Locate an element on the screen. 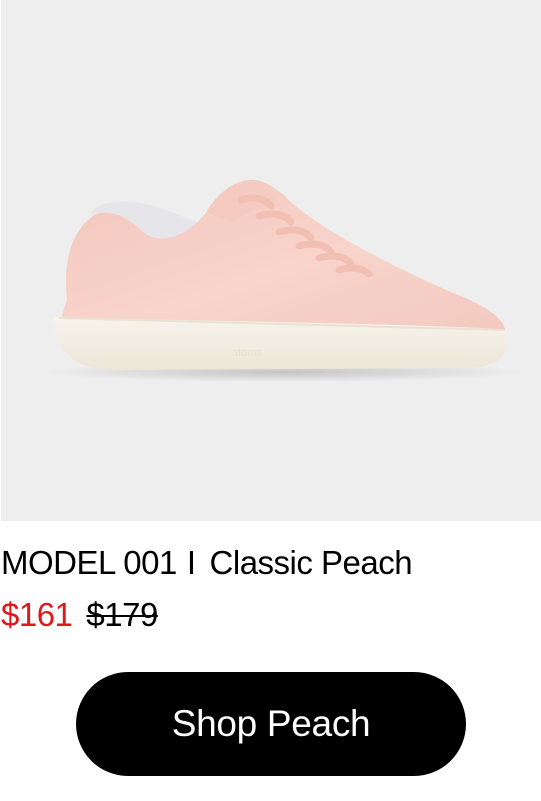 The width and height of the screenshot is (541, 801). shop-peach-button: Shop Peach is located at coordinates (271, 724).